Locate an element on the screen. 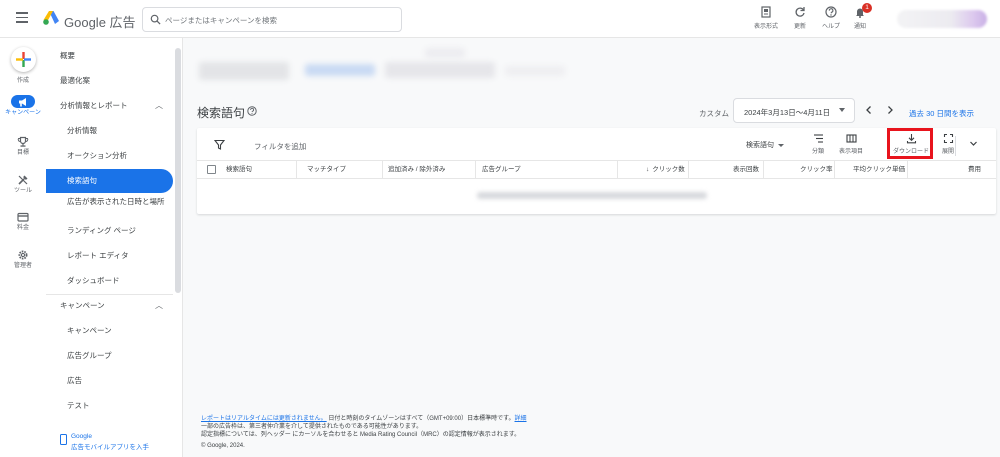 This screenshot has height=457, width=1000. nav-item-label: テスト is located at coordinates (78, 405).